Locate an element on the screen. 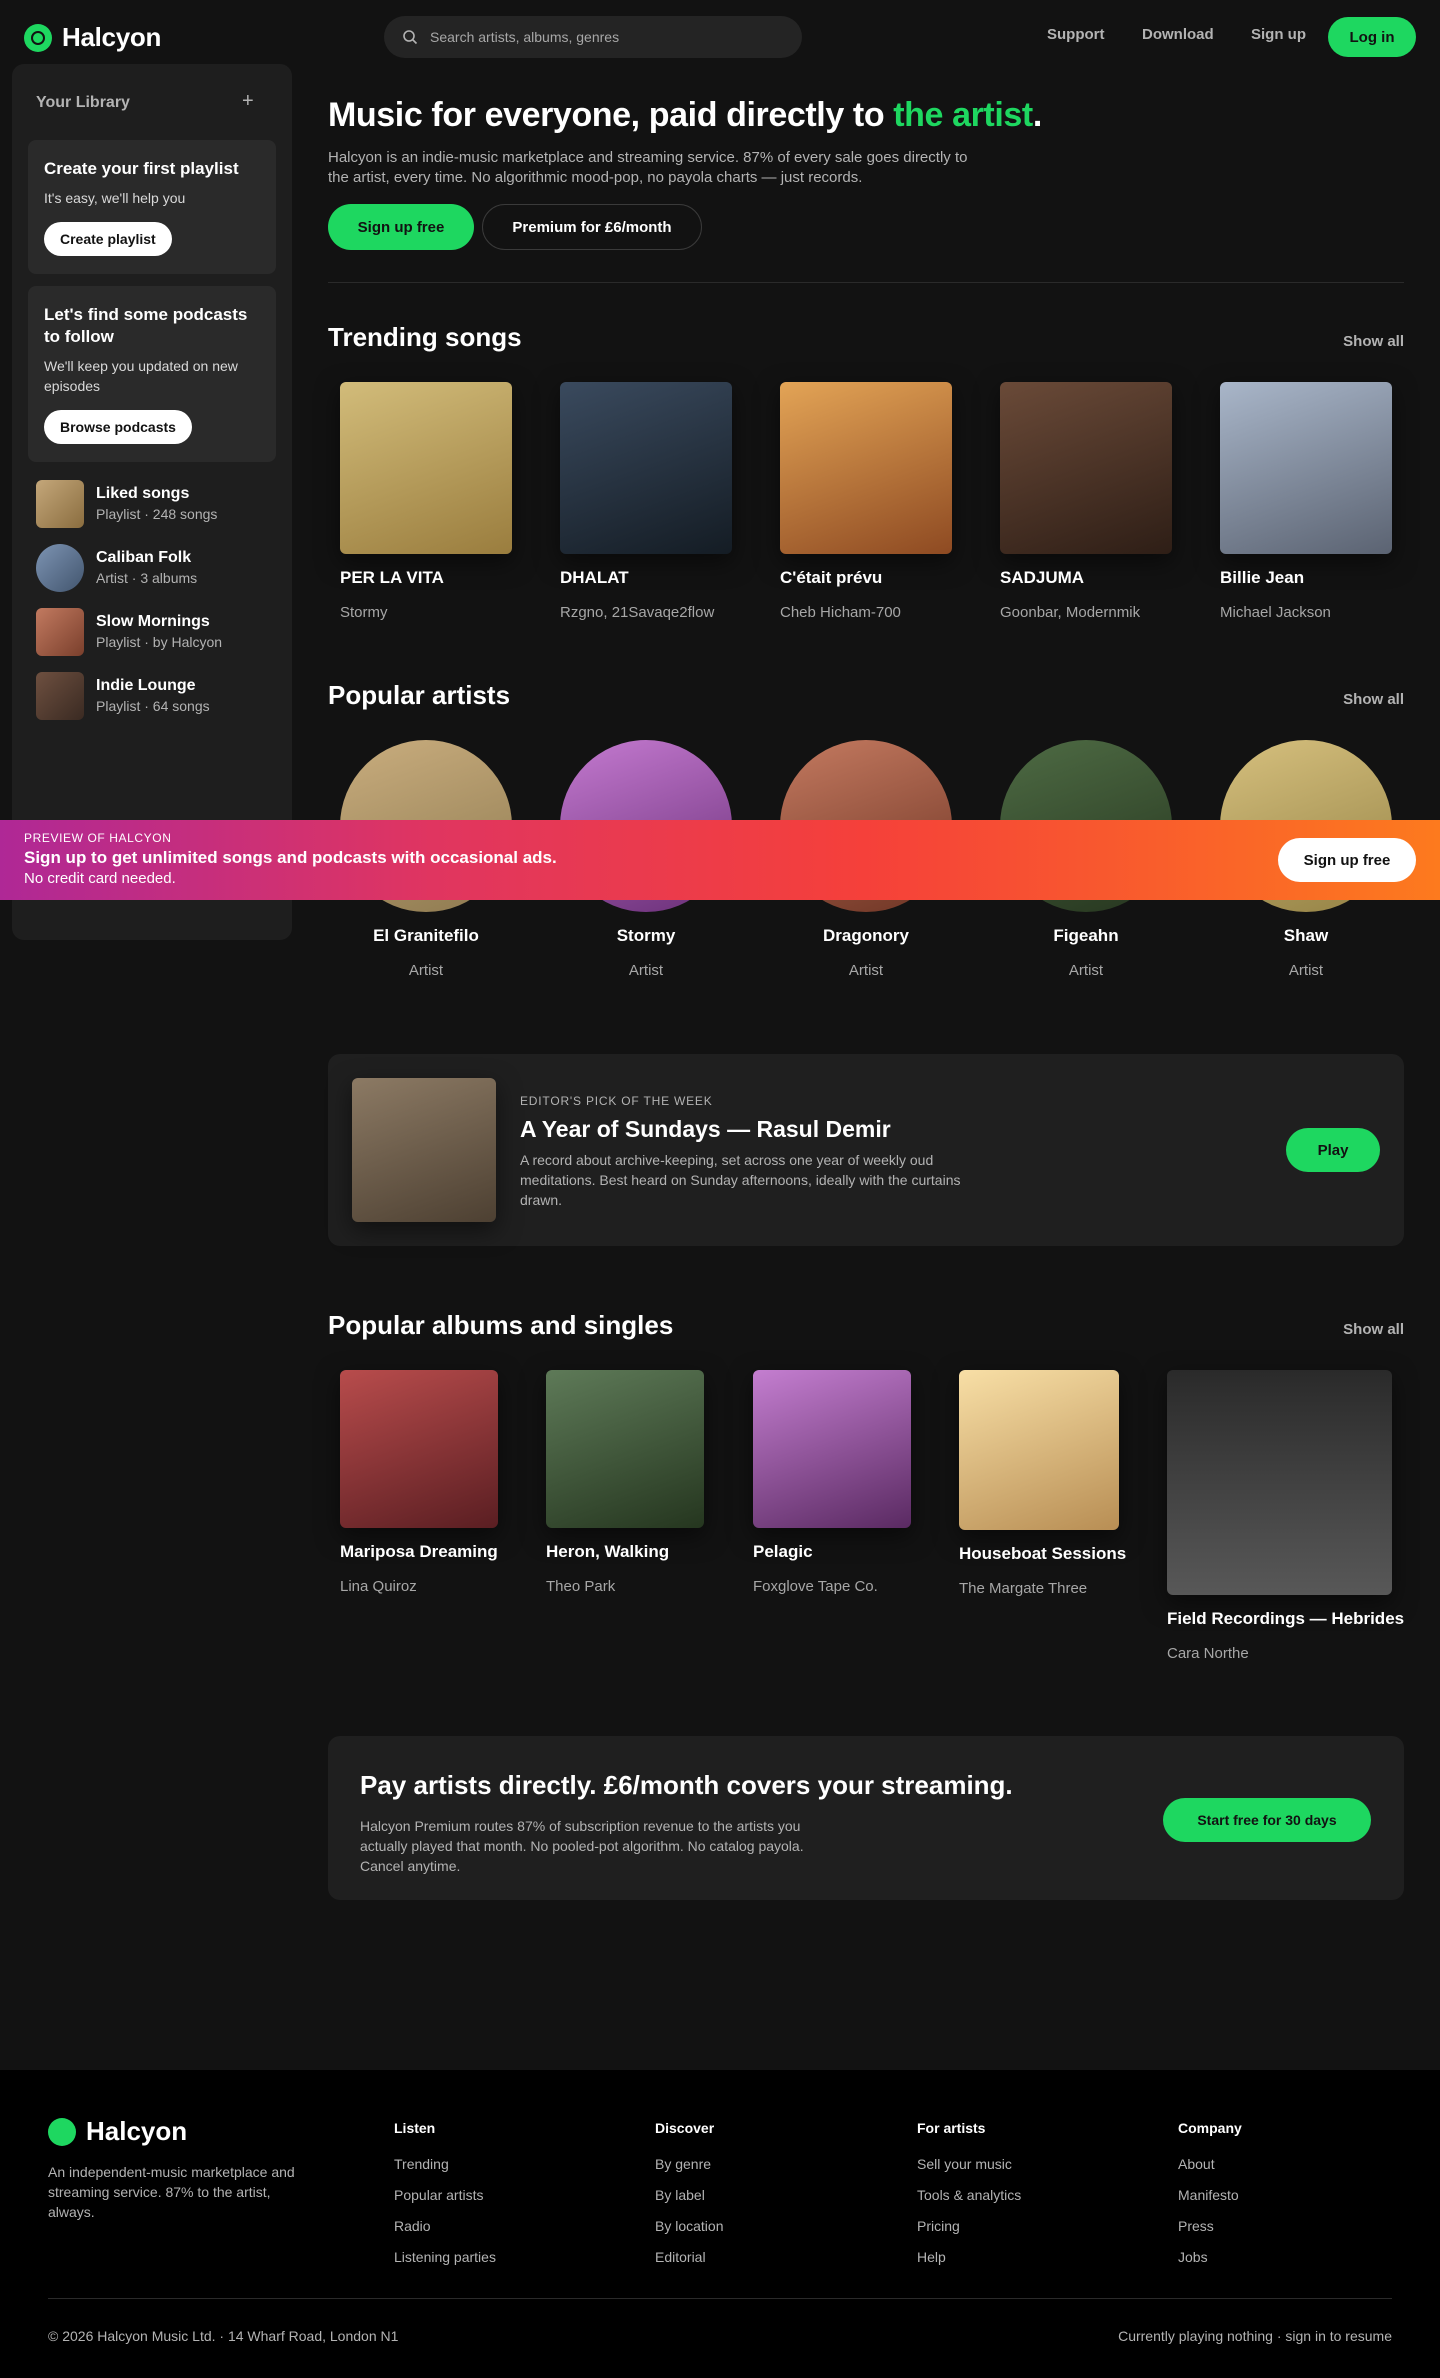 The image size is (1440, 2378). brand-name: Halcyon is located at coordinates (112, 37).